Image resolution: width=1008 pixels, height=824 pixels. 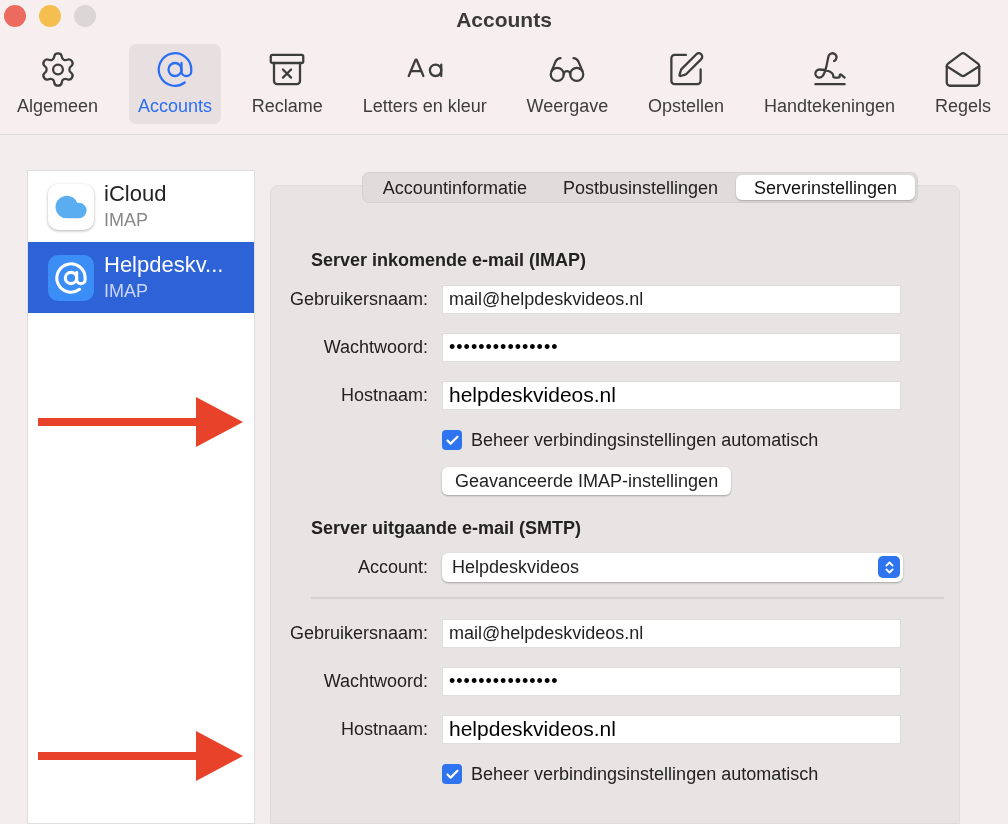 I want to click on close-window-control, so click(x=15, y=16).